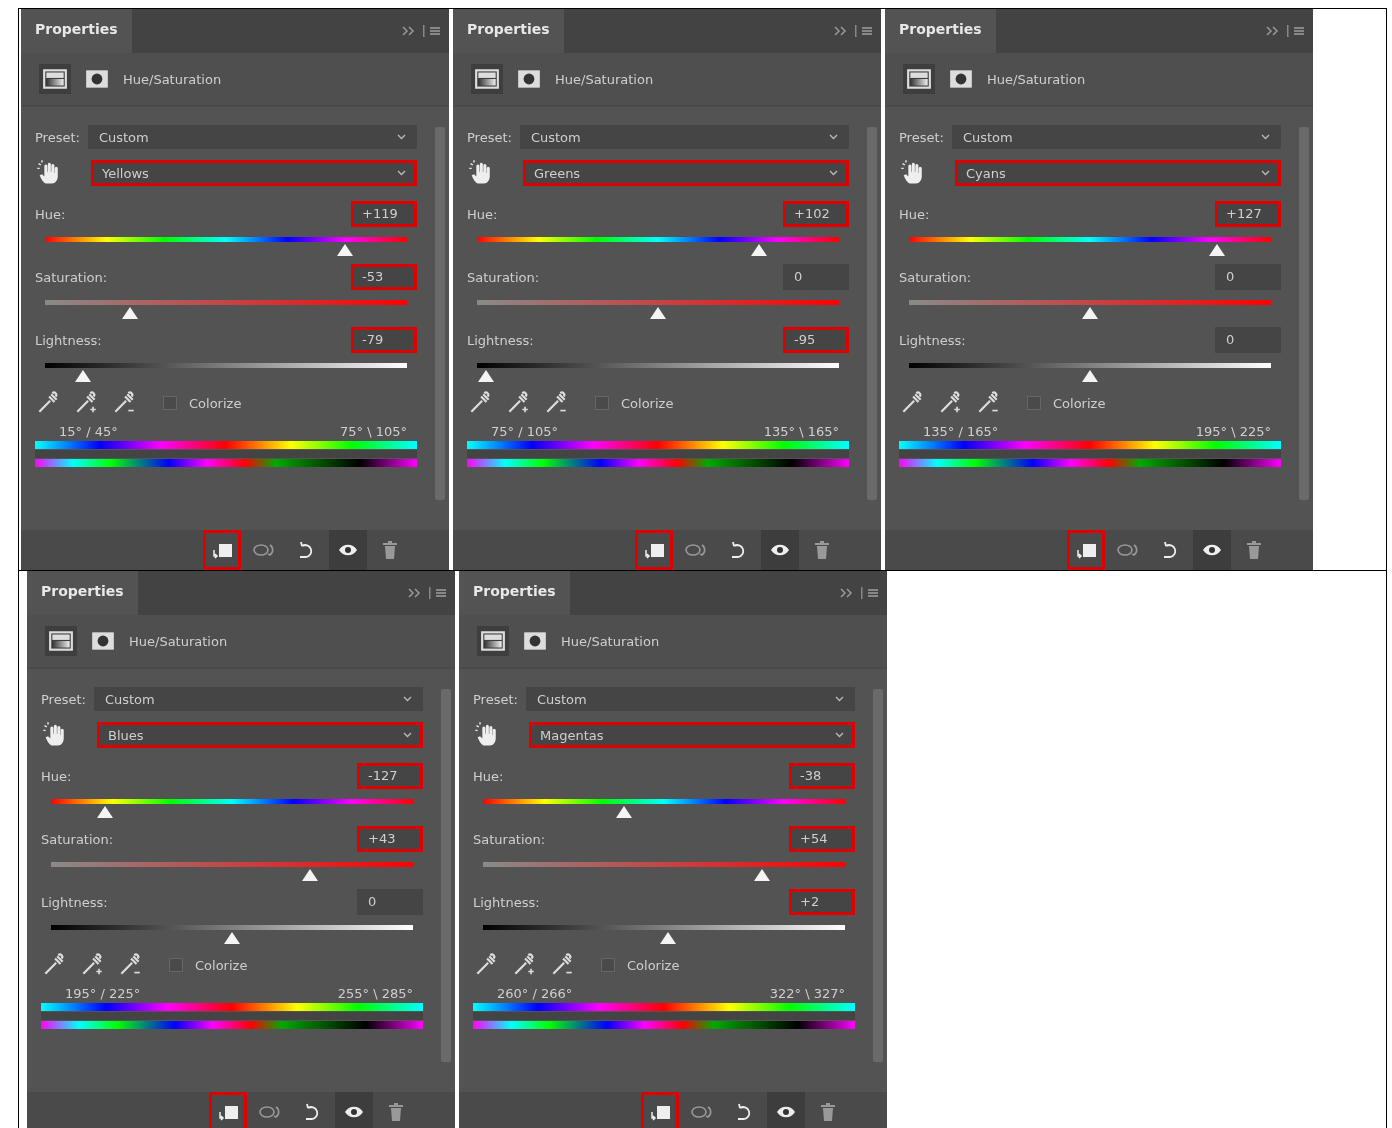  I want to click on value-field: -127, so click(390, 776).